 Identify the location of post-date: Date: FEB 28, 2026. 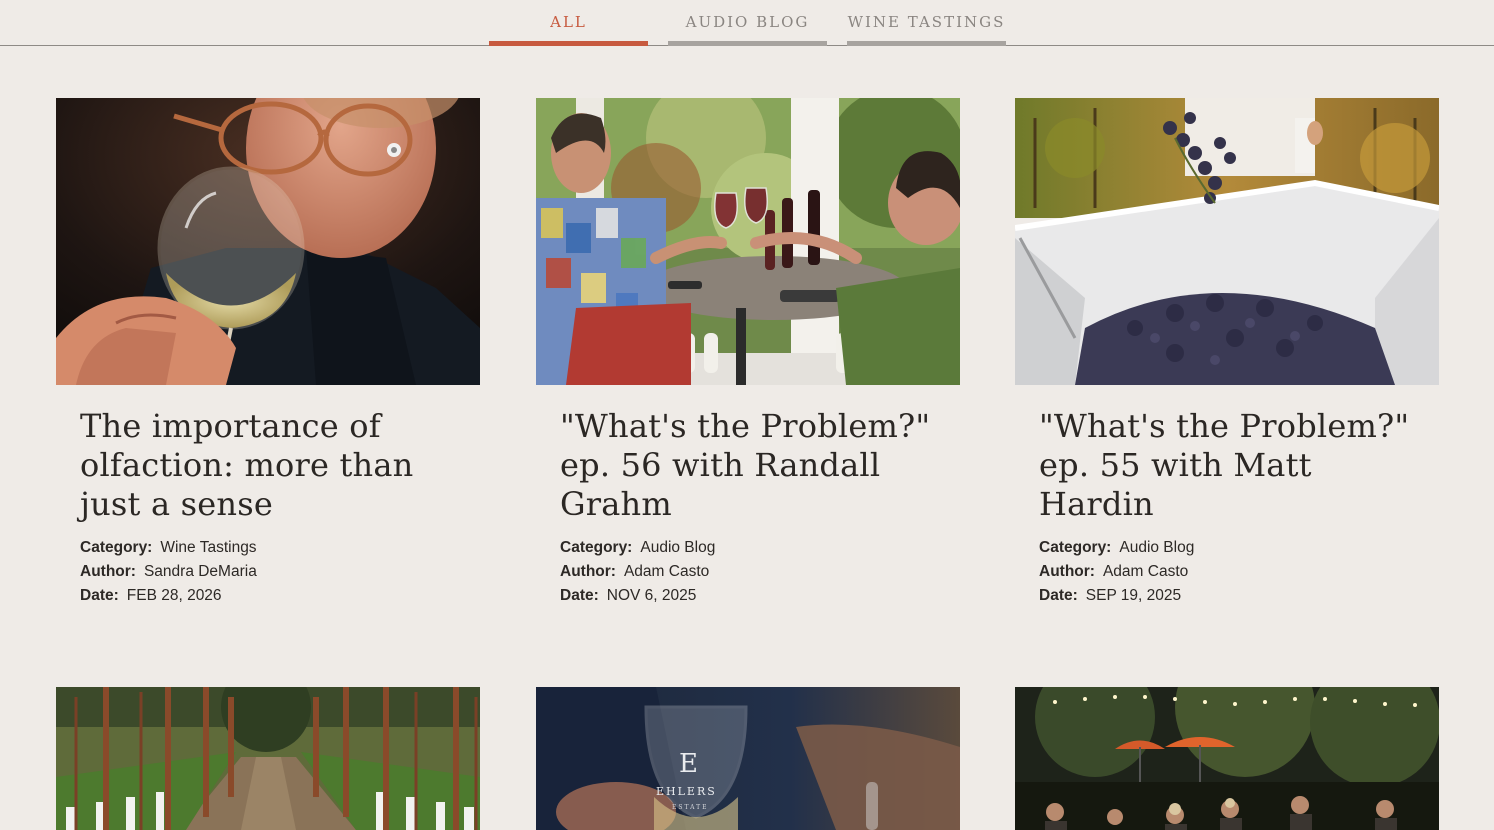
(268, 596).